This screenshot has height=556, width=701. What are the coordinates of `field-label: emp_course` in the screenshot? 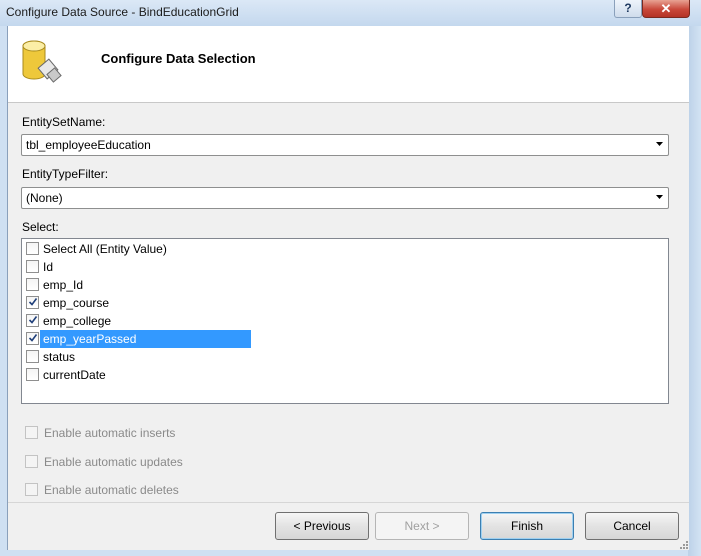 It's located at (76, 303).